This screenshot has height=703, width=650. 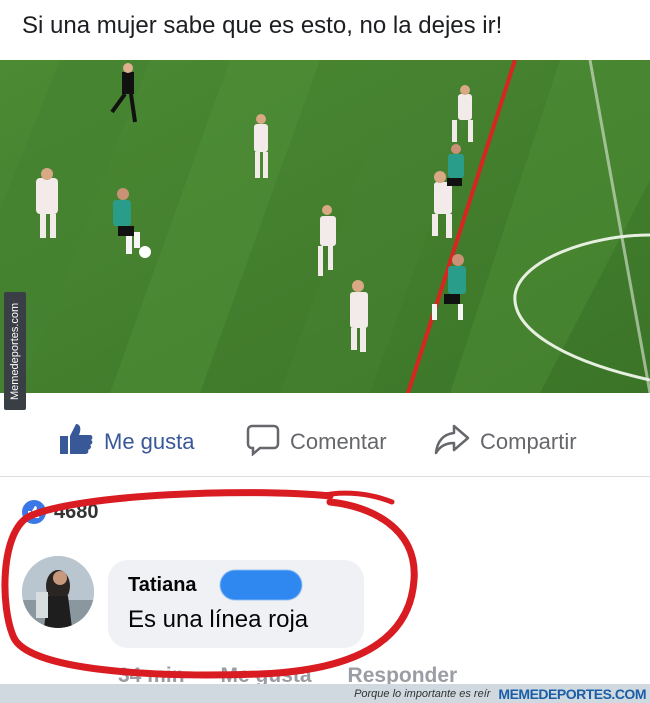 I want to click on thumbs-up-icon, so click(x=76, y=442).